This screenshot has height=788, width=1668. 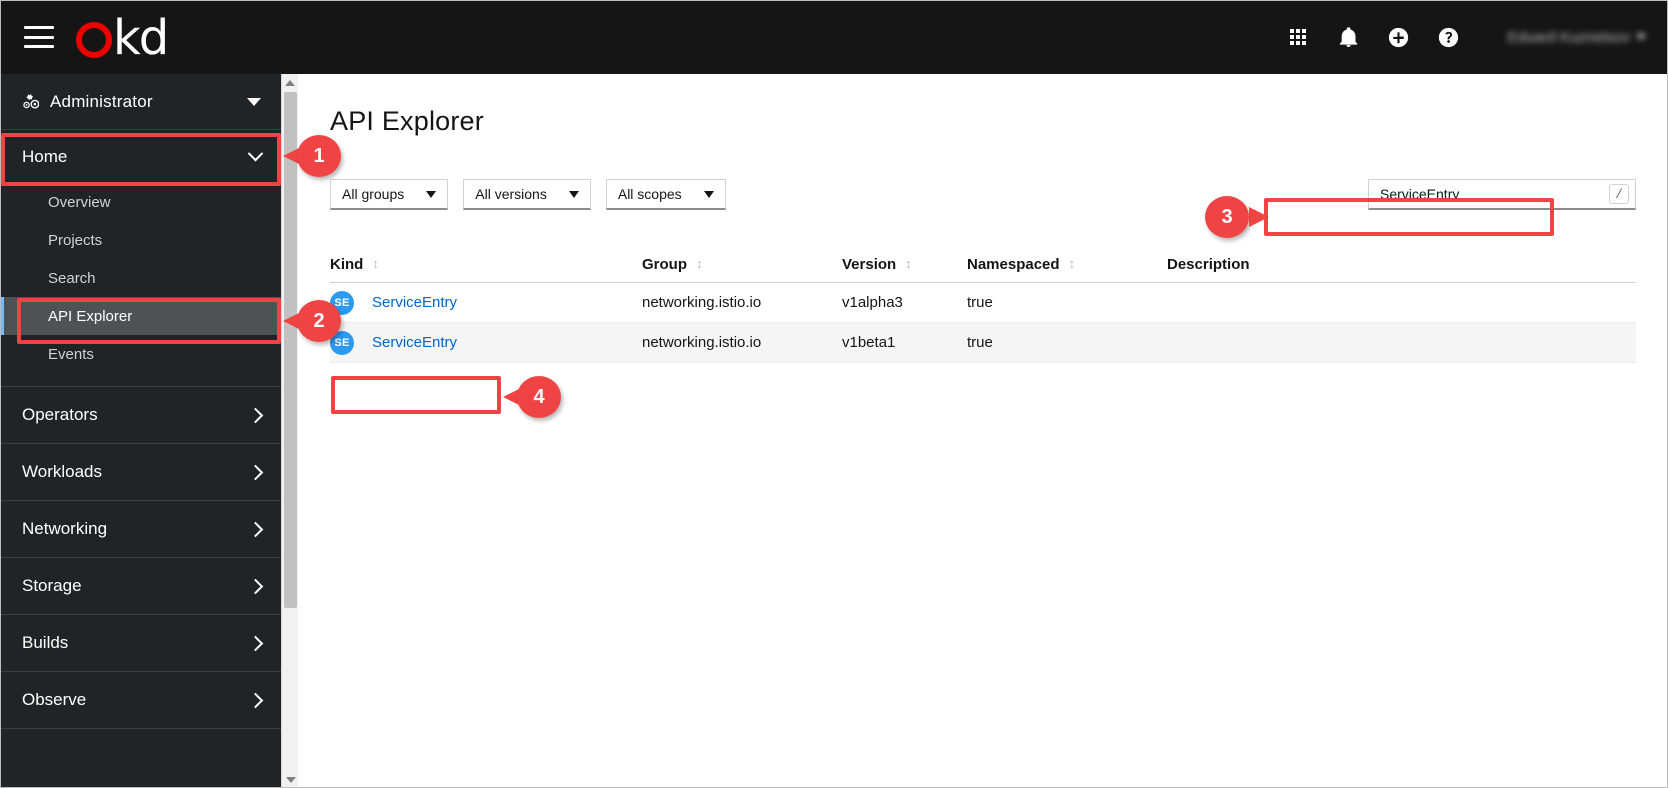 I want to click on sidebar-scrollbar, so click(x=289, y=431).